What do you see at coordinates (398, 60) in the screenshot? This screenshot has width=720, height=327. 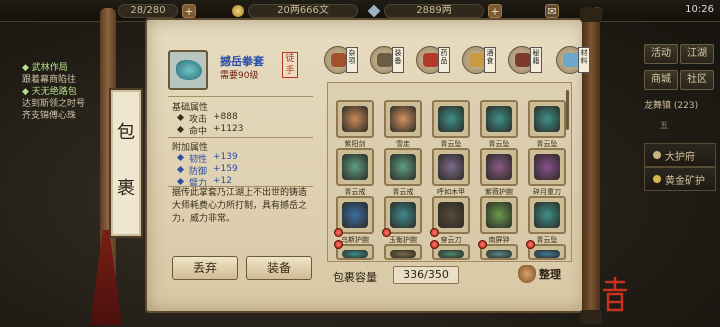 I see `category-label: 装备` at bounding box center [398, 60].